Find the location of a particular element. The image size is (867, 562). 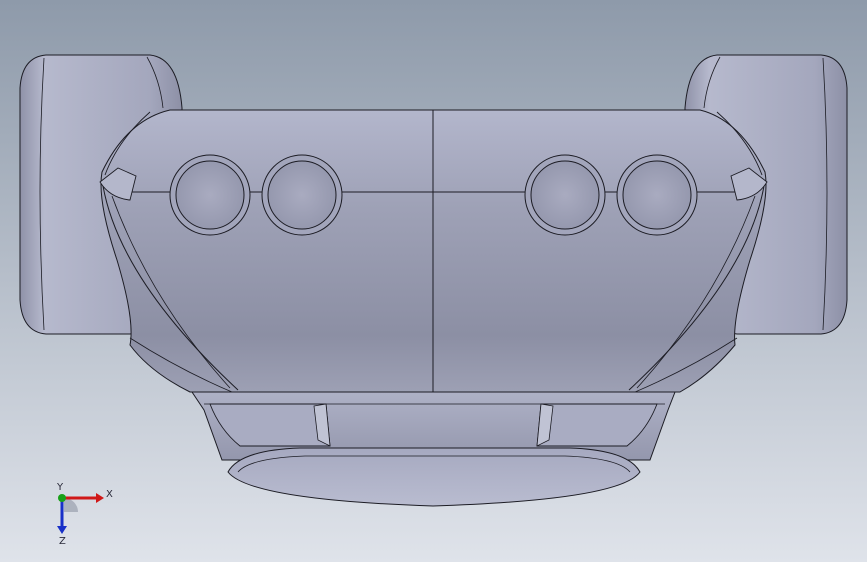

z-axis-label: Z is located at coordinates (62, 541).